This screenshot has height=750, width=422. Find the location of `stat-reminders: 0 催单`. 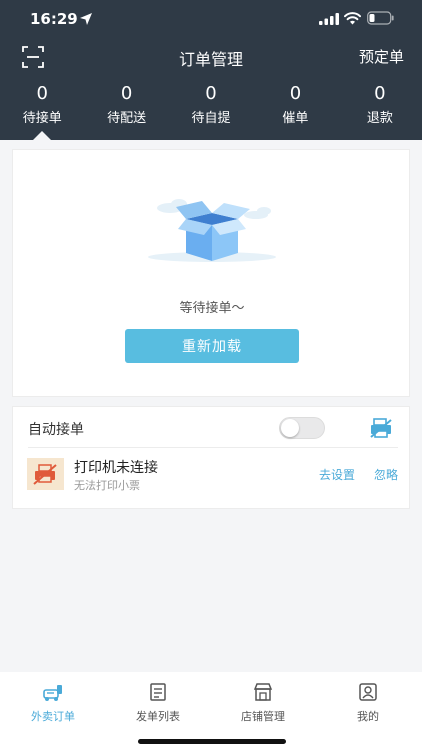

stat-reminders: 0 催单 is located at coordinates (295, 107).